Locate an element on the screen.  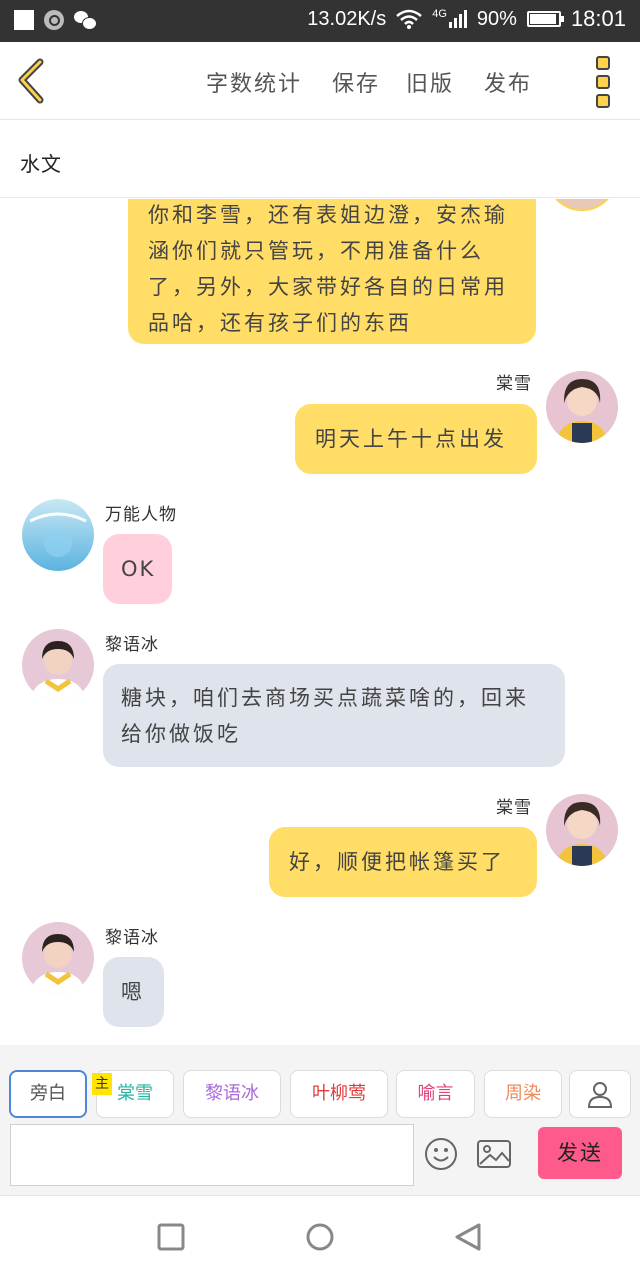
role-tab-liyubing: 黎语冰 is located at coordinates (232, 1094).